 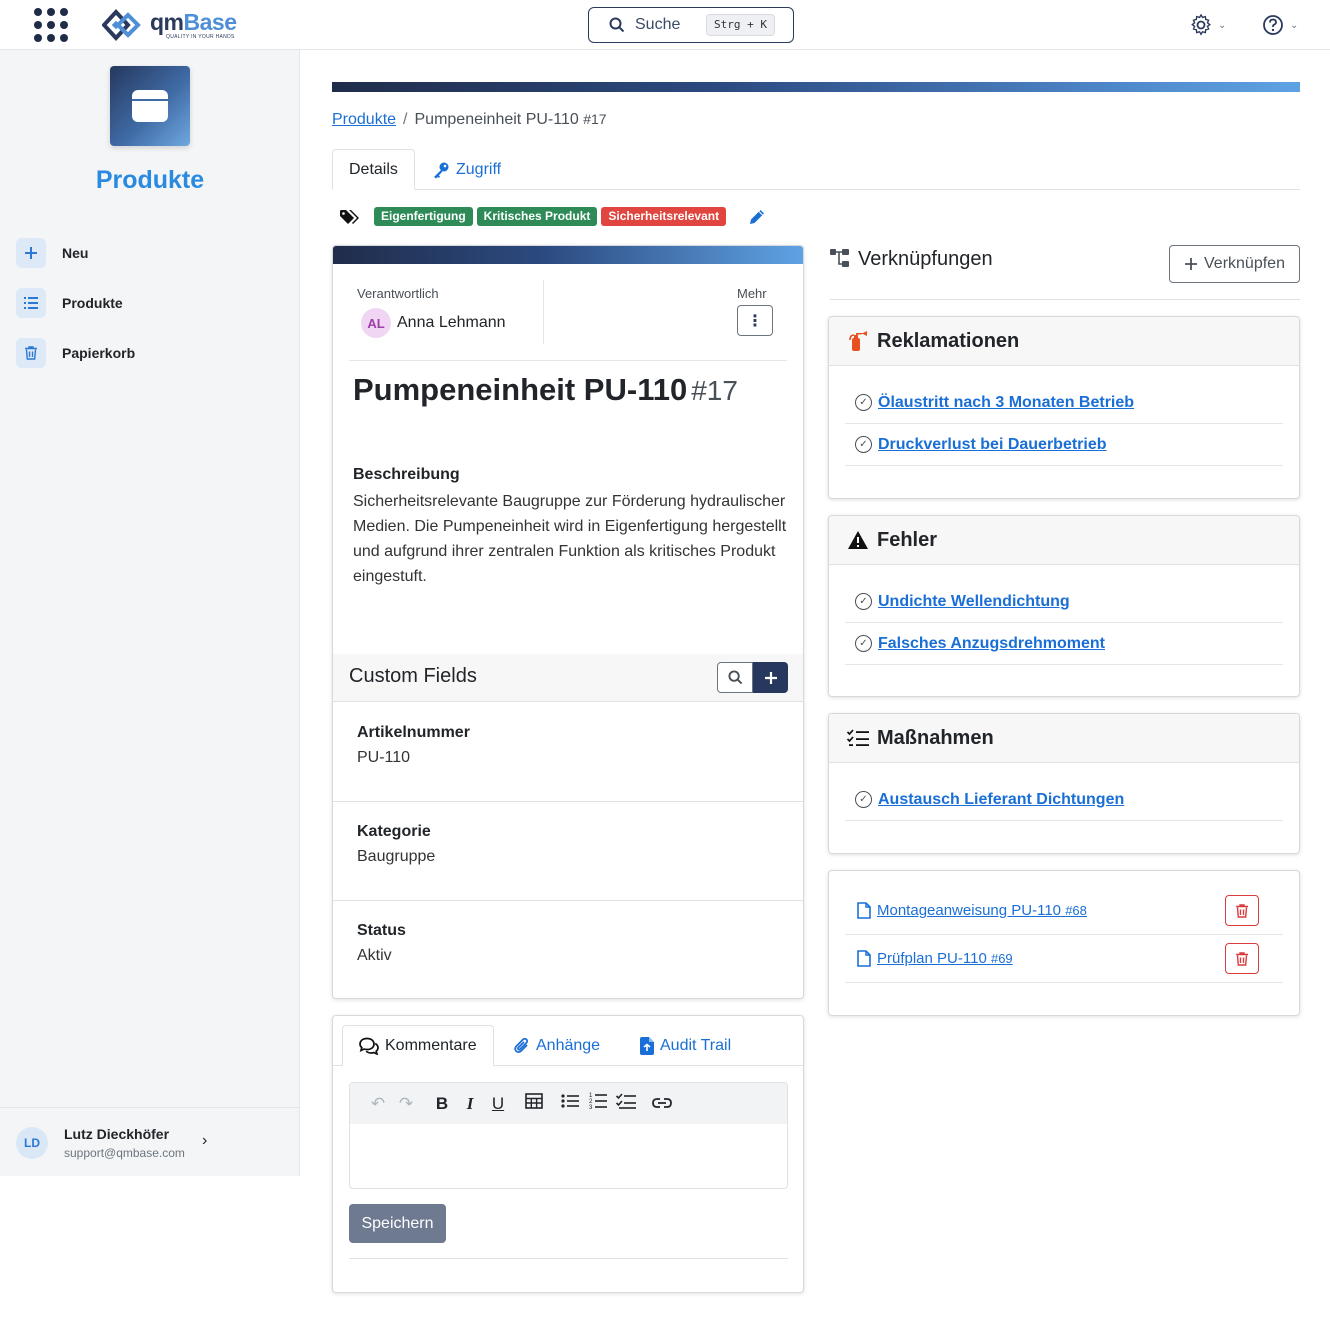 I want to click on undo-icon: ↶, so click(x=378, y=1104).